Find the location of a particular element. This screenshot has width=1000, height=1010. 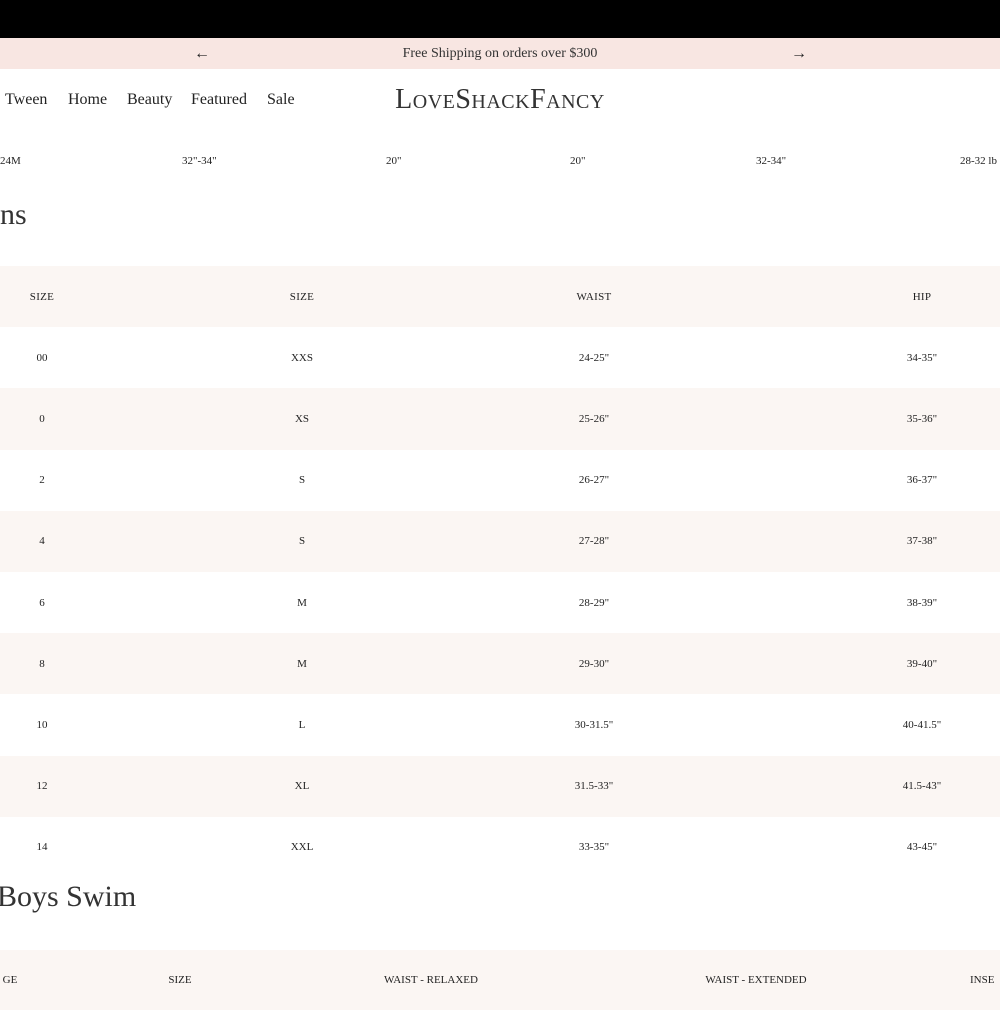

table-row: 4 S 27-28" 37-38" is located at coordinates (500, 541).